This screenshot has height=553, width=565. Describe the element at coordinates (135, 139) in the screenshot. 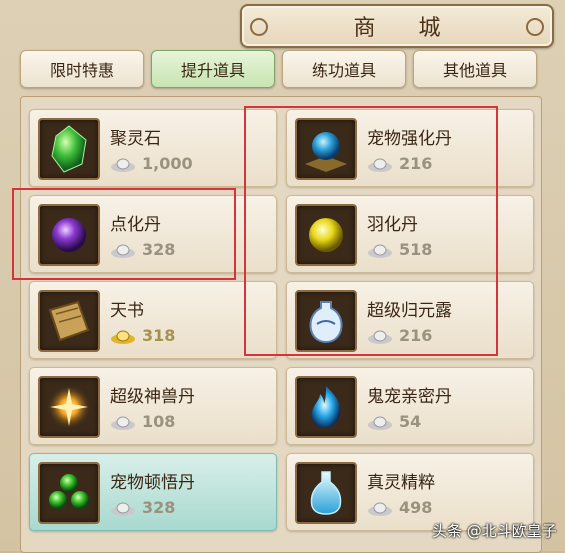

I see `item-name: 聚灵石` at that location.